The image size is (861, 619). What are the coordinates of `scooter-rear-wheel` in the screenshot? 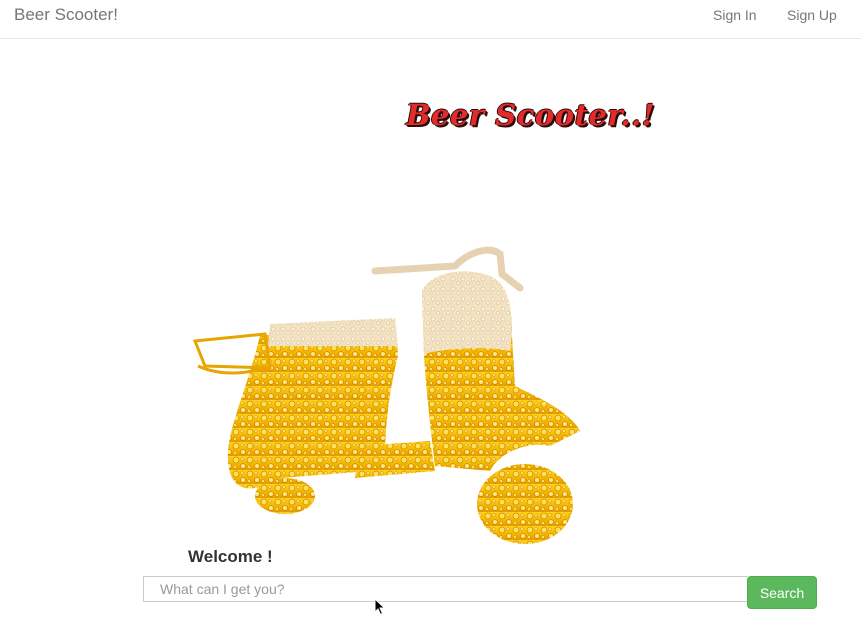 It's located at (285, 496).